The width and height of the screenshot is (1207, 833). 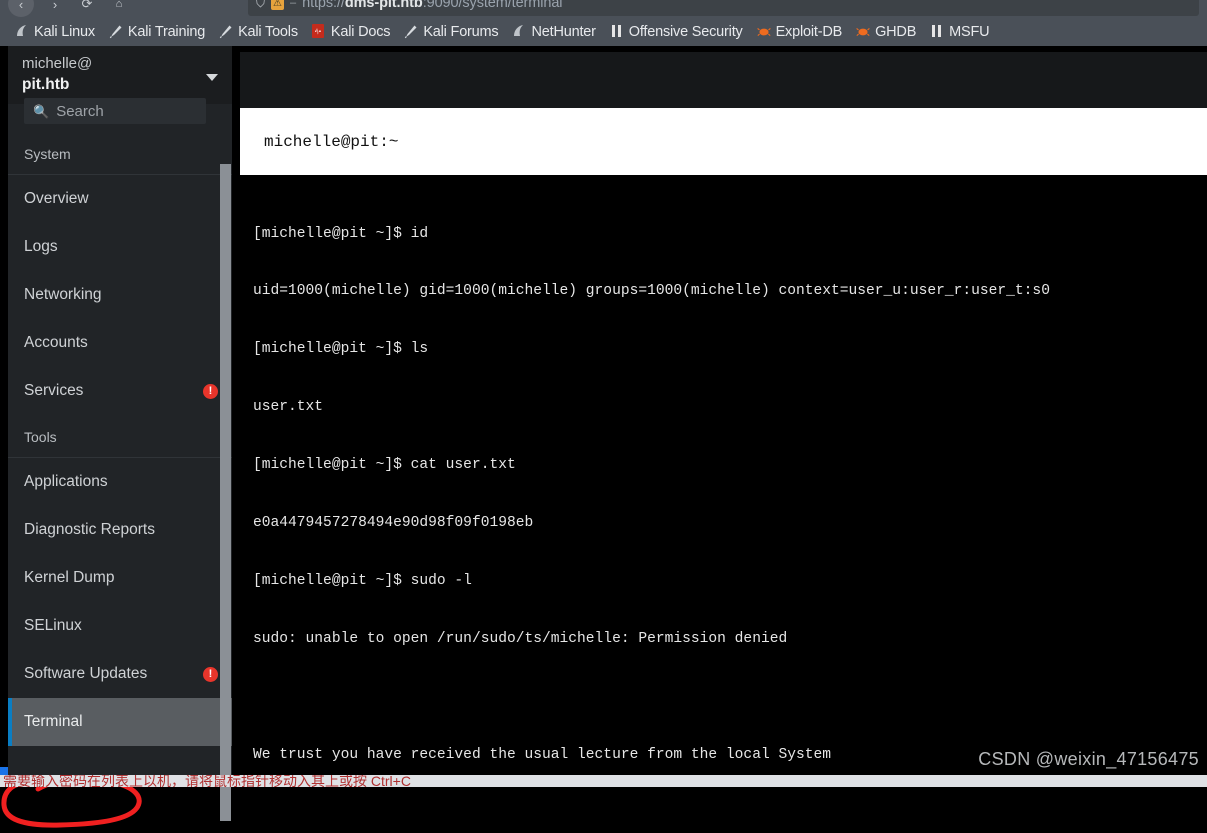 I want to click on sidebar-host-user: michelle@, so click(x=114, y=64).